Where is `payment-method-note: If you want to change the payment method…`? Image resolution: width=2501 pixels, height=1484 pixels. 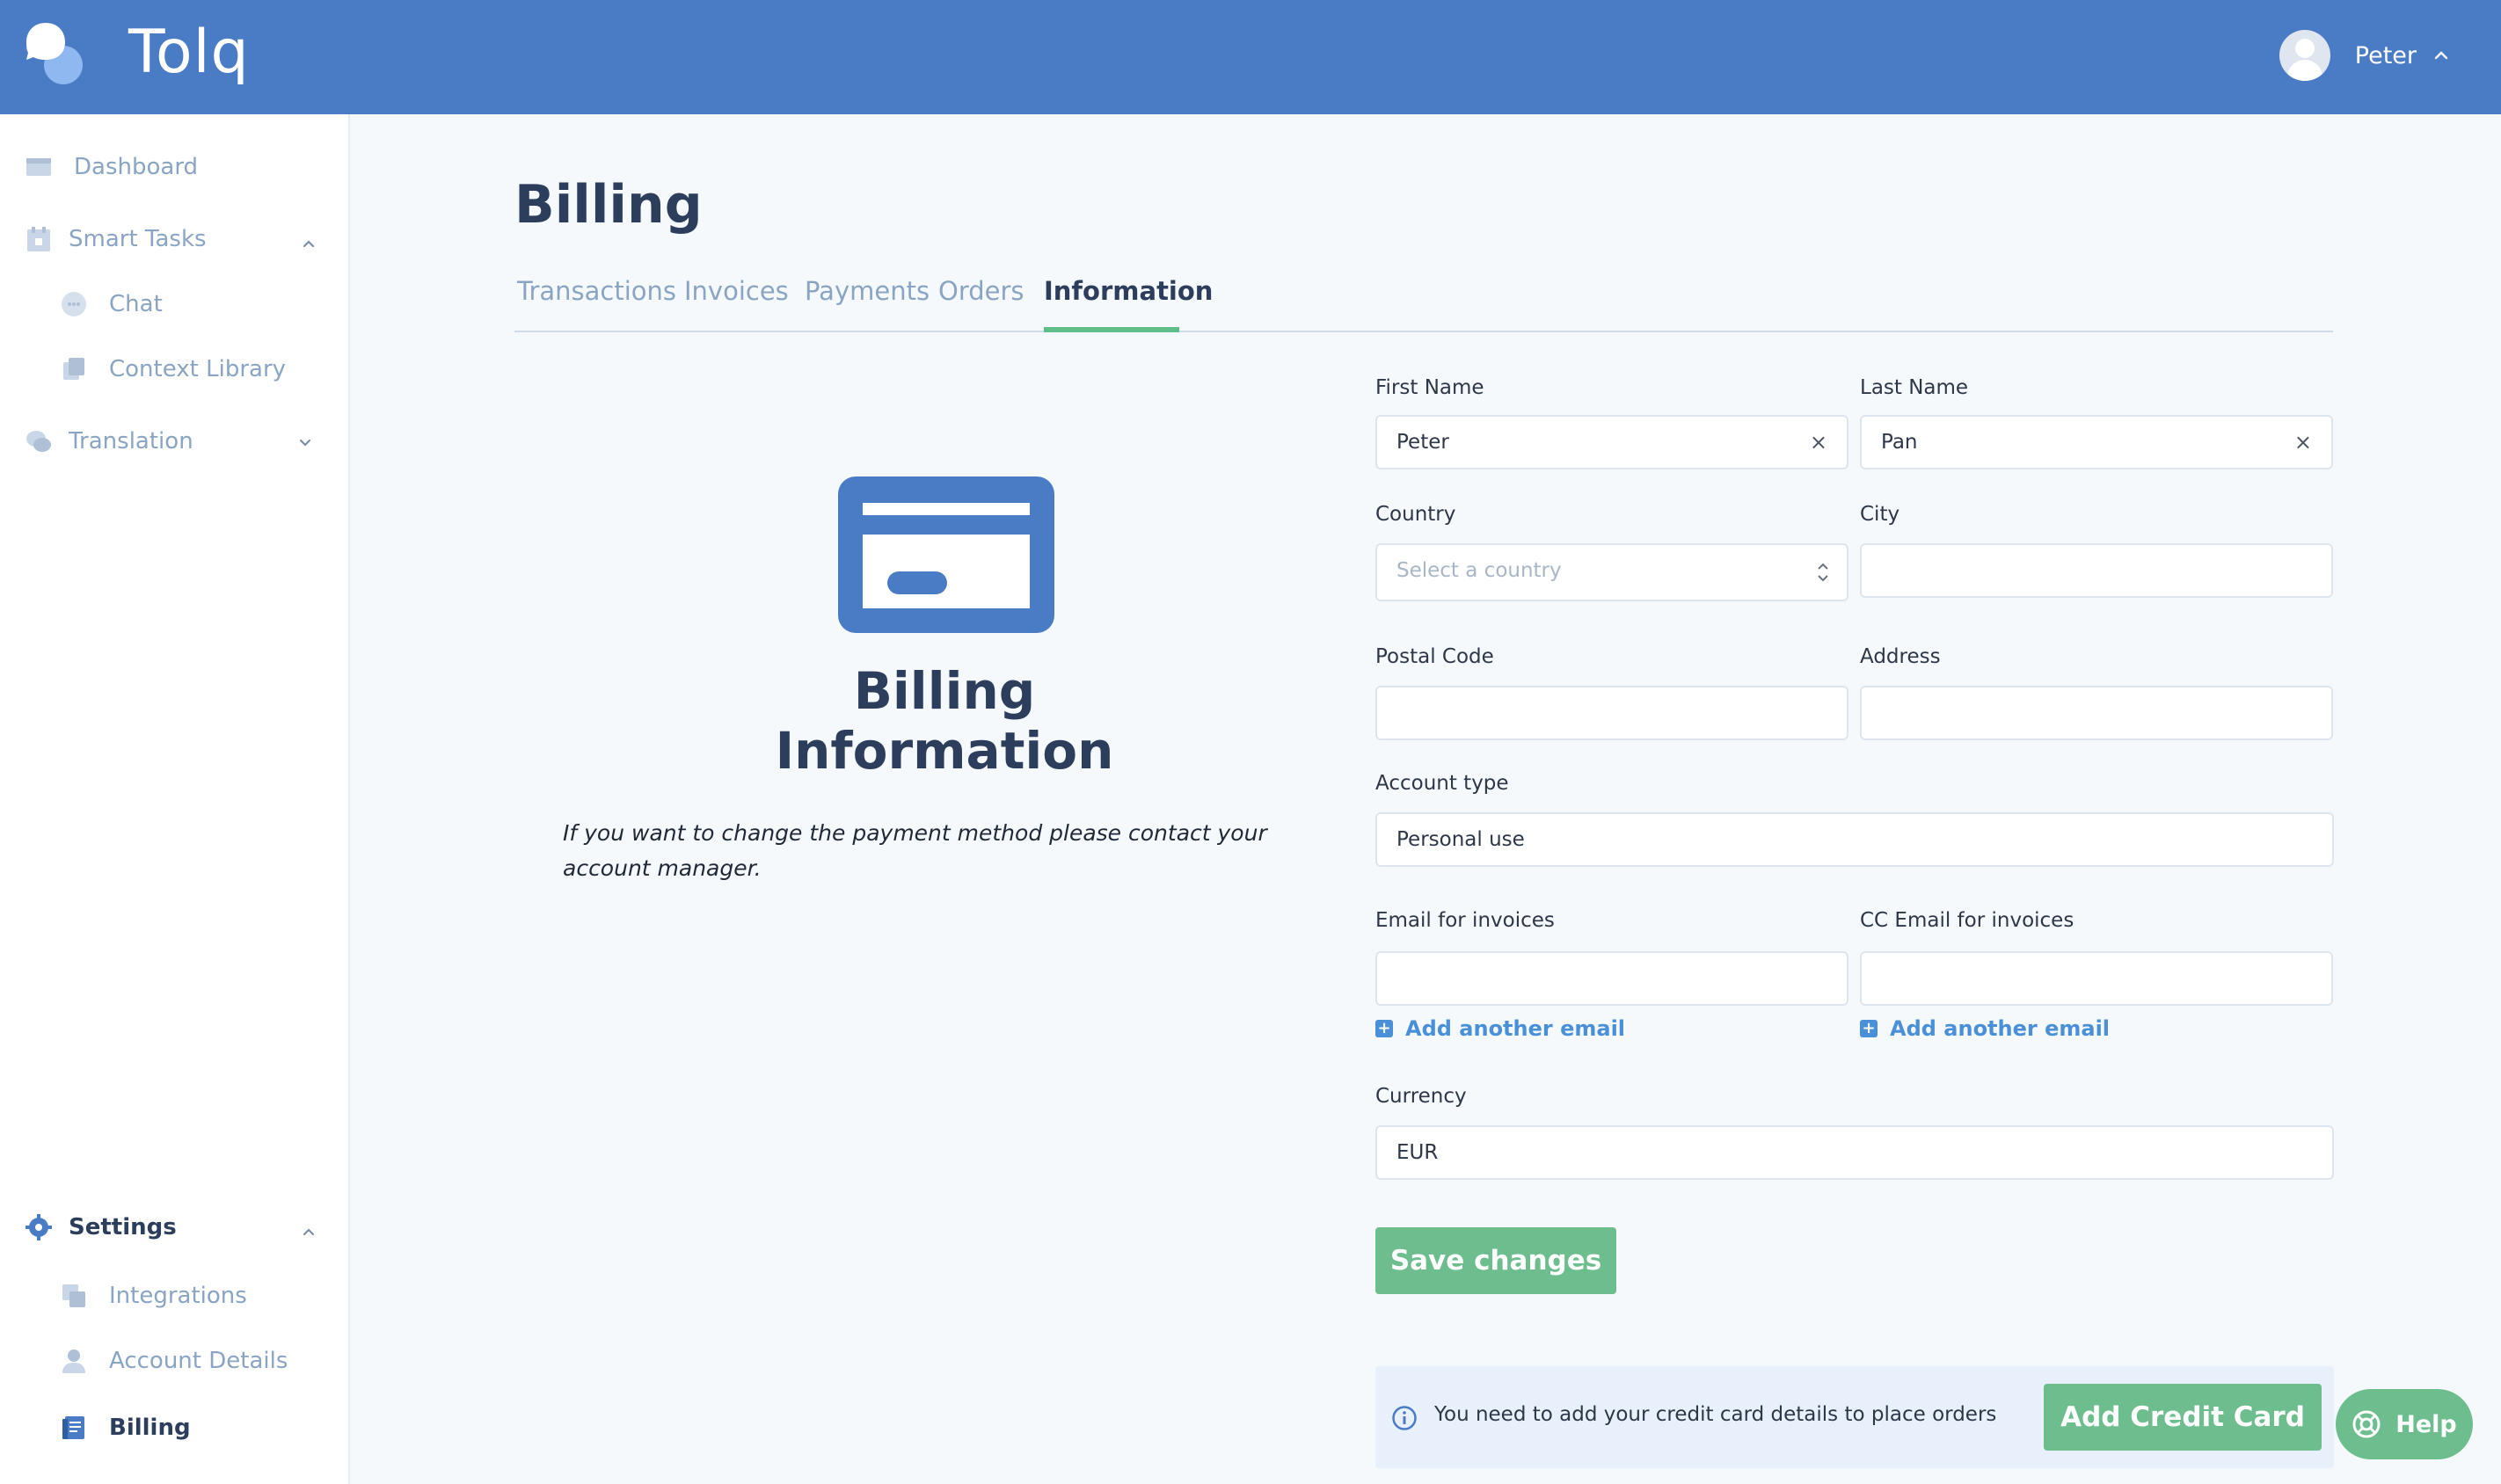
payment-method-note: If you want to change the payment method… is located at coordinates (915, 850).